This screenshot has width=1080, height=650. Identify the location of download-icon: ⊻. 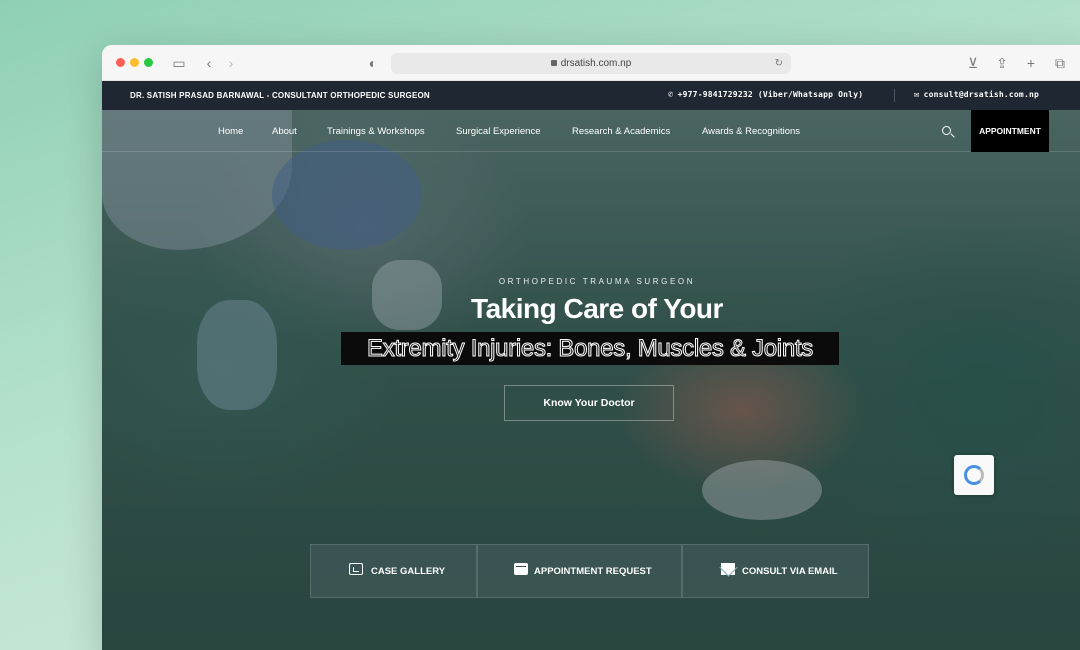
(973, 63).